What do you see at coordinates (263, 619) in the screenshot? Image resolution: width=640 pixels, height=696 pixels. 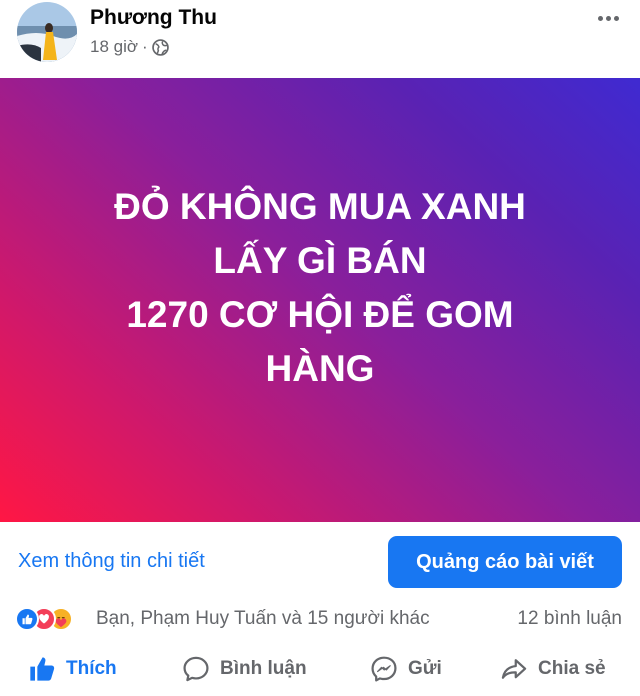 I see `reaction-names: Bạn, Phạm Huy Tuấn và 15 người khác` at bounding box center [263, 619].